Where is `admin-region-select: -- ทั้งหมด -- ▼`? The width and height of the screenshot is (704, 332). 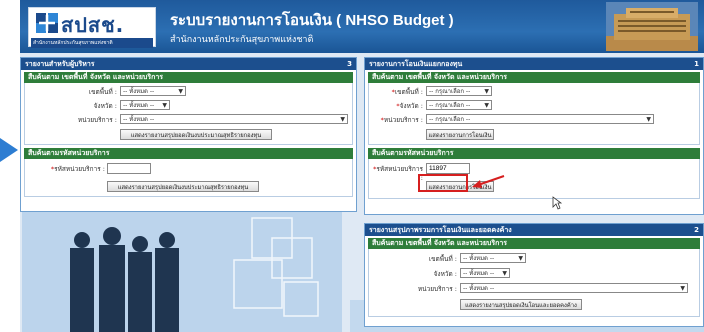
admin-region-select: -- ทั้งหมด -- ▼ is located at coordinates (153, 91).